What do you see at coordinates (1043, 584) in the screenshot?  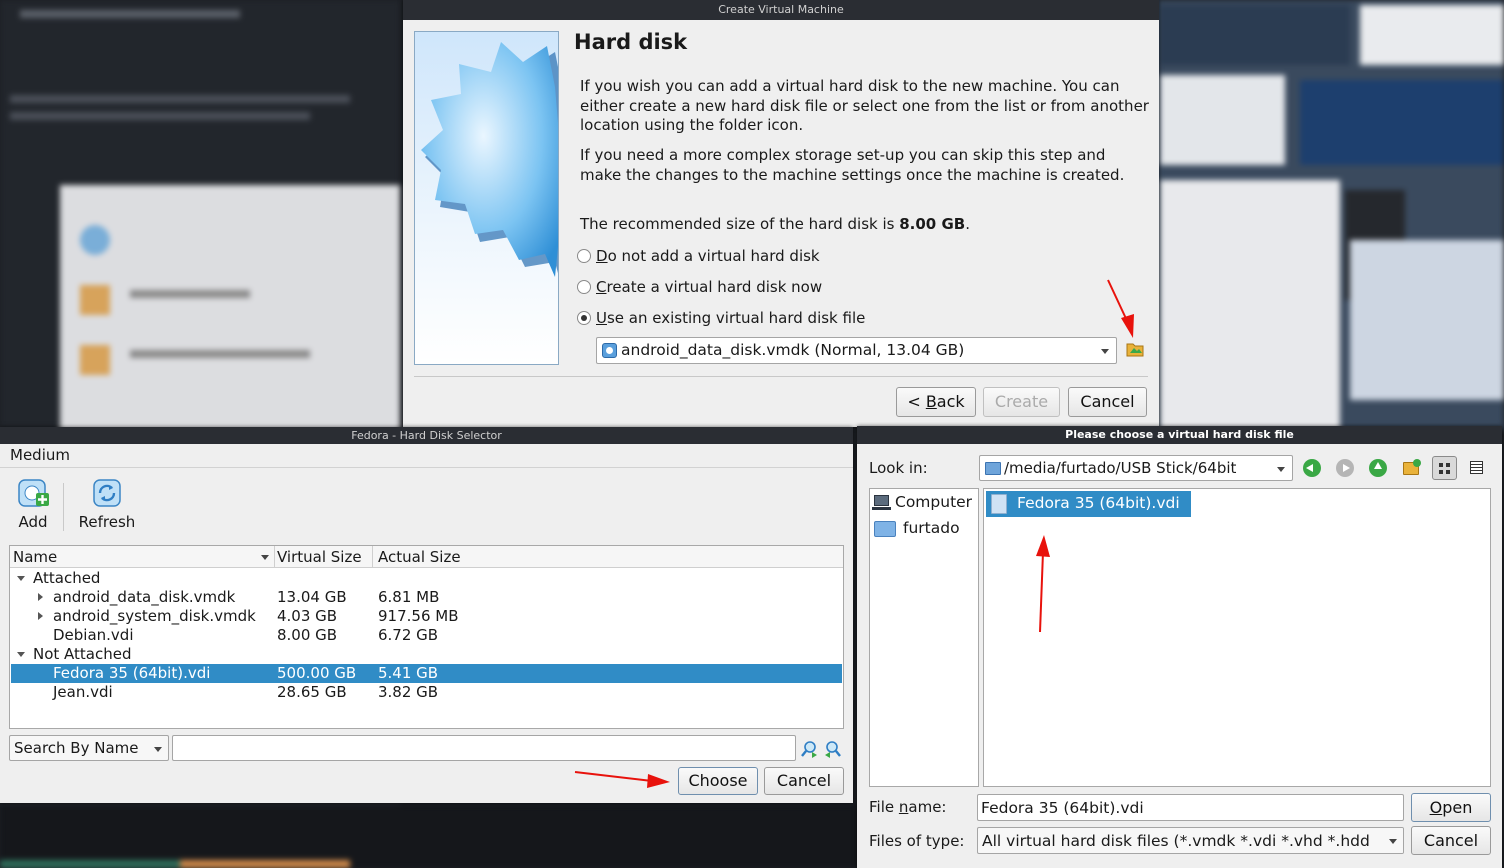 I see `annotation-arrow-file` at bounding box center [1043, 584].